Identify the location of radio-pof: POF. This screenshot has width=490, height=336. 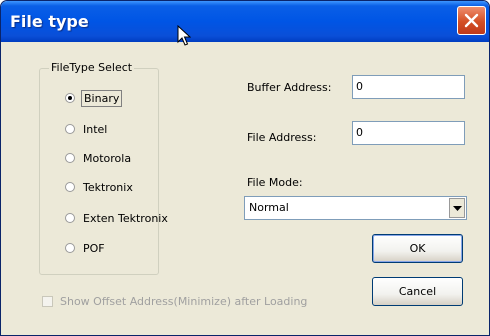
(86, 248).